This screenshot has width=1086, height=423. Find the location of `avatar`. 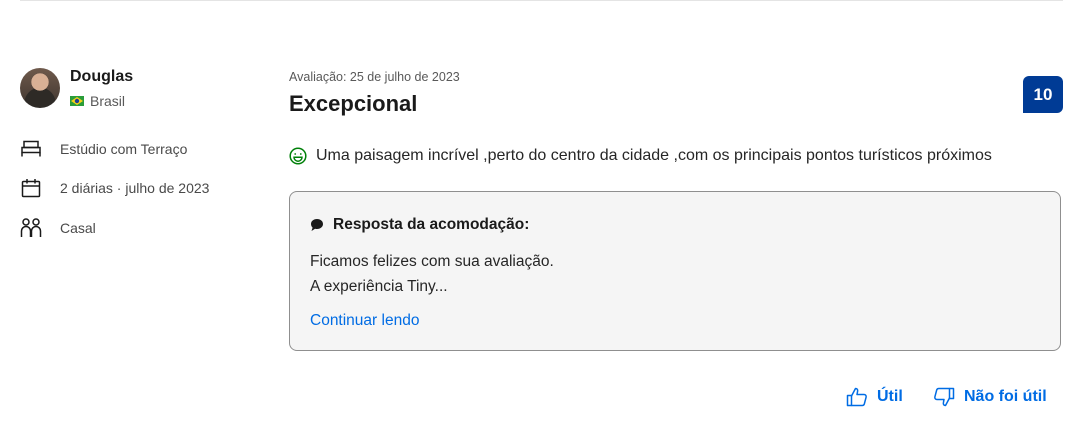

avatar is located at coordinates (40, 88).